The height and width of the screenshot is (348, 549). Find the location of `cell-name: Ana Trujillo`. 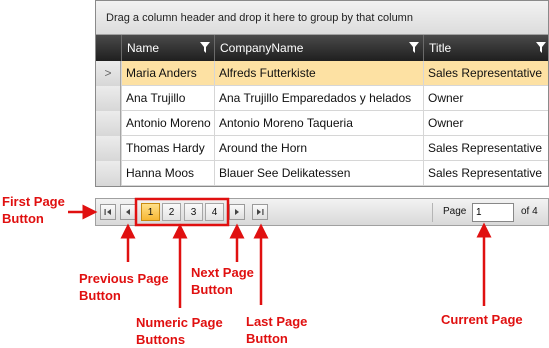

cell-name: Ana Trujillo is located at coordinates (167, 98).